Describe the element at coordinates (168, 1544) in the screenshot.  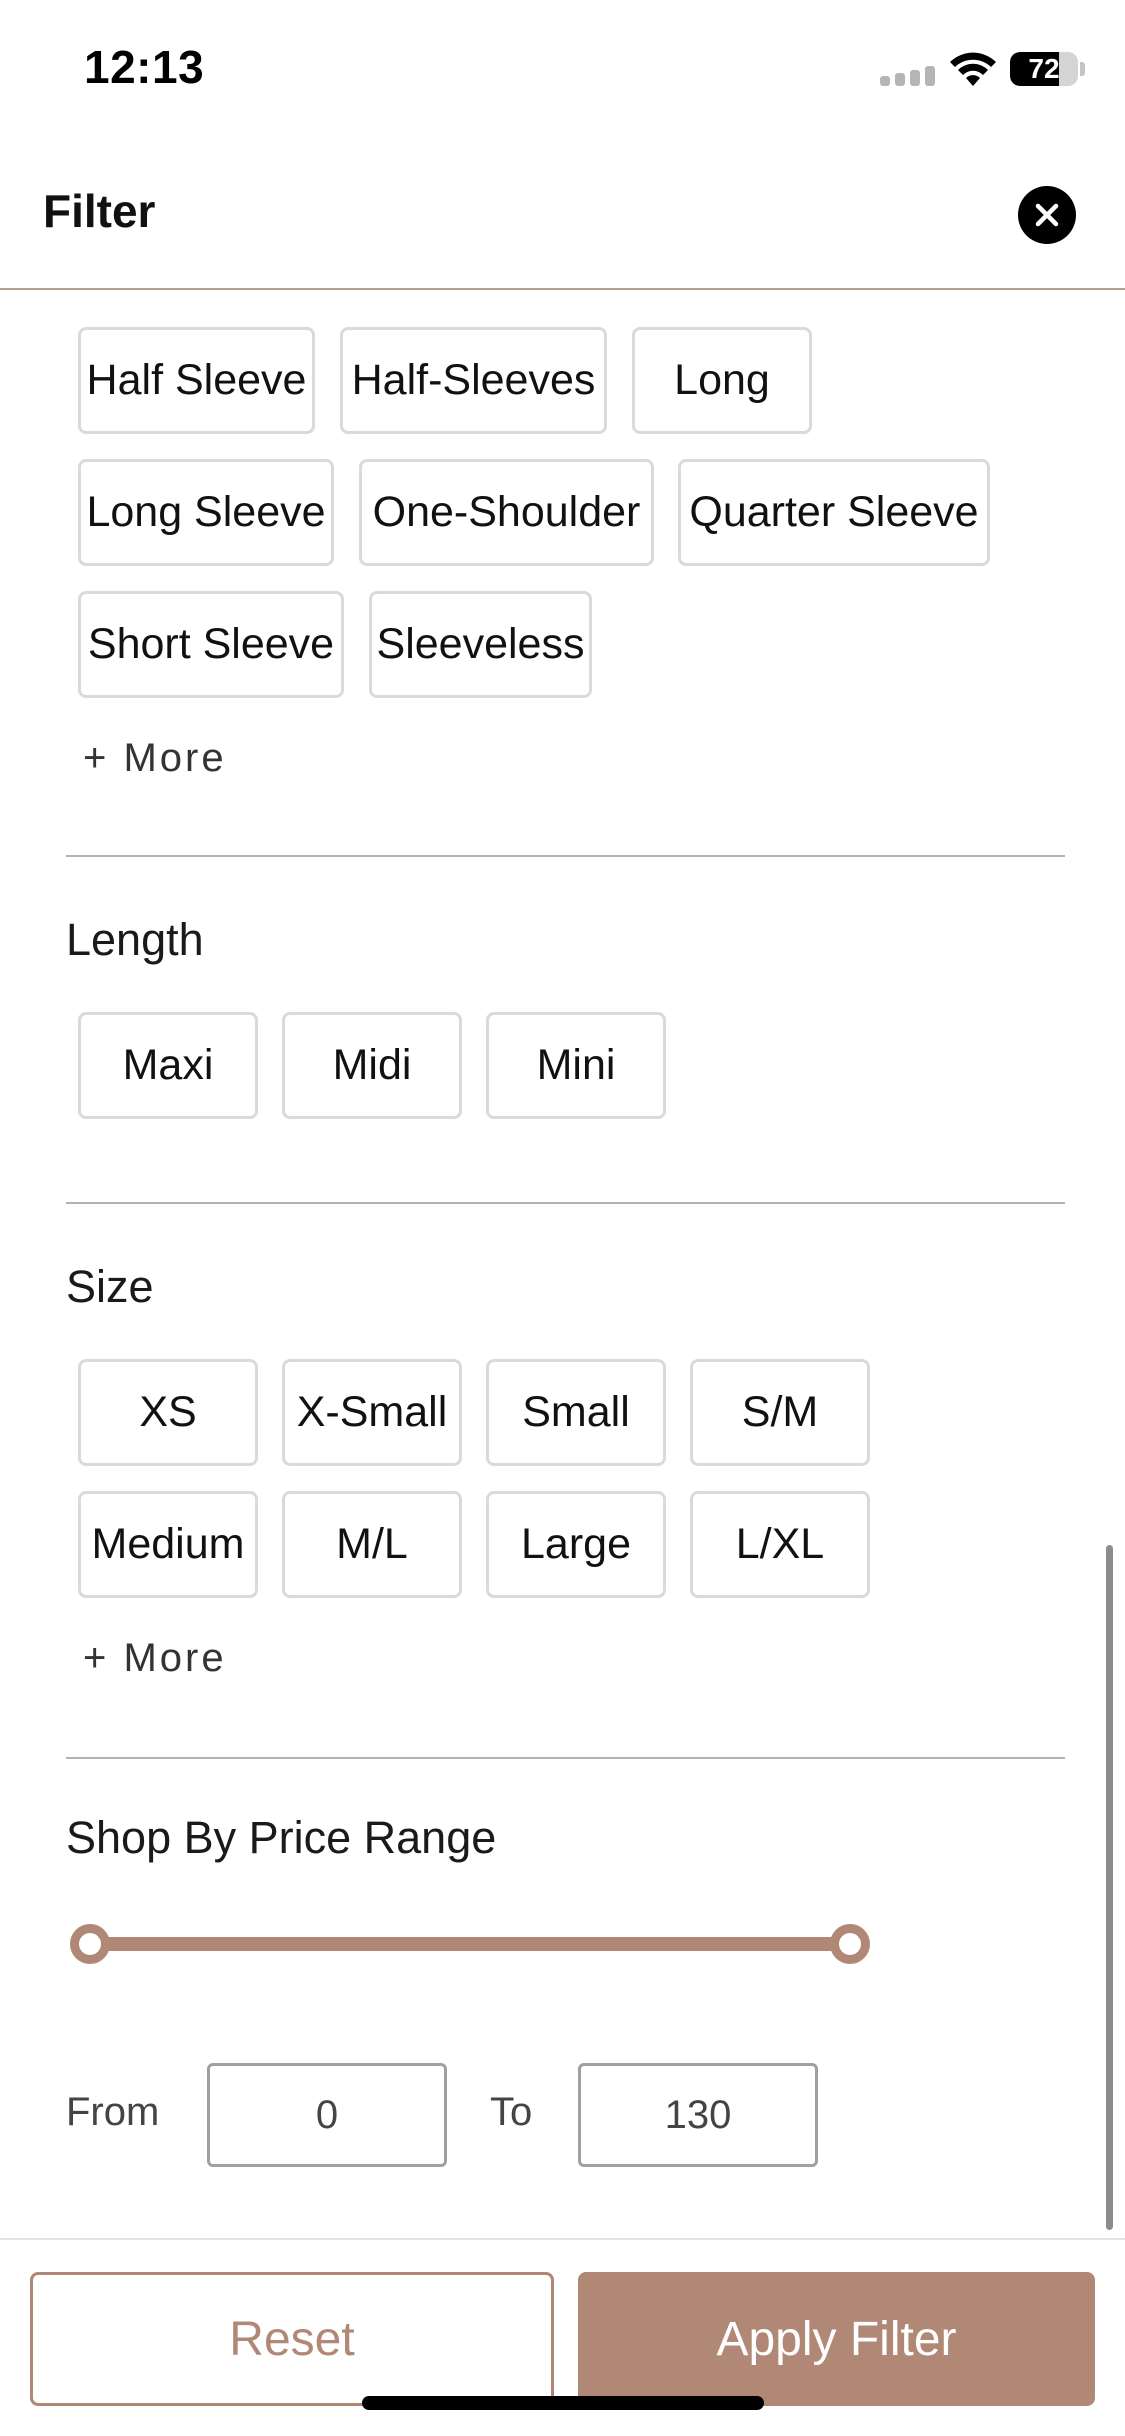
I see `chip-size-medium: Medium` at that location.